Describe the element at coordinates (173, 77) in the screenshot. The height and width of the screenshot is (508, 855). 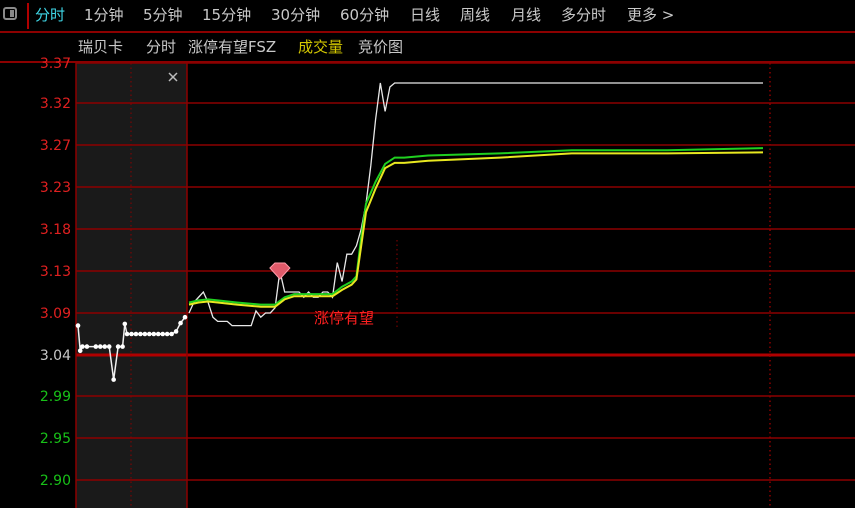
I see `close-icon` at that location.